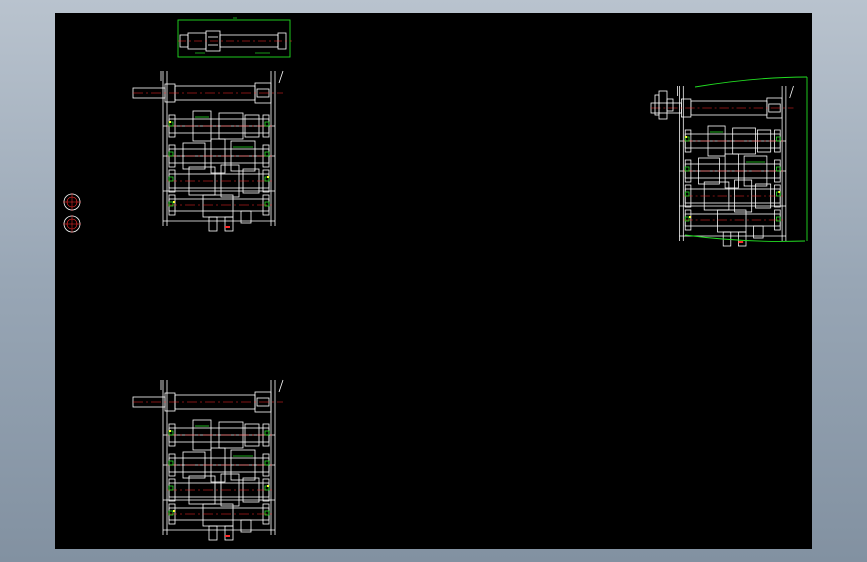 The width and height of the screenshot is (867, 562). What do you see at coordinates (234, 37) in the screenshot?
I see `shaft-detail-top` at bounding box center [234, 37].